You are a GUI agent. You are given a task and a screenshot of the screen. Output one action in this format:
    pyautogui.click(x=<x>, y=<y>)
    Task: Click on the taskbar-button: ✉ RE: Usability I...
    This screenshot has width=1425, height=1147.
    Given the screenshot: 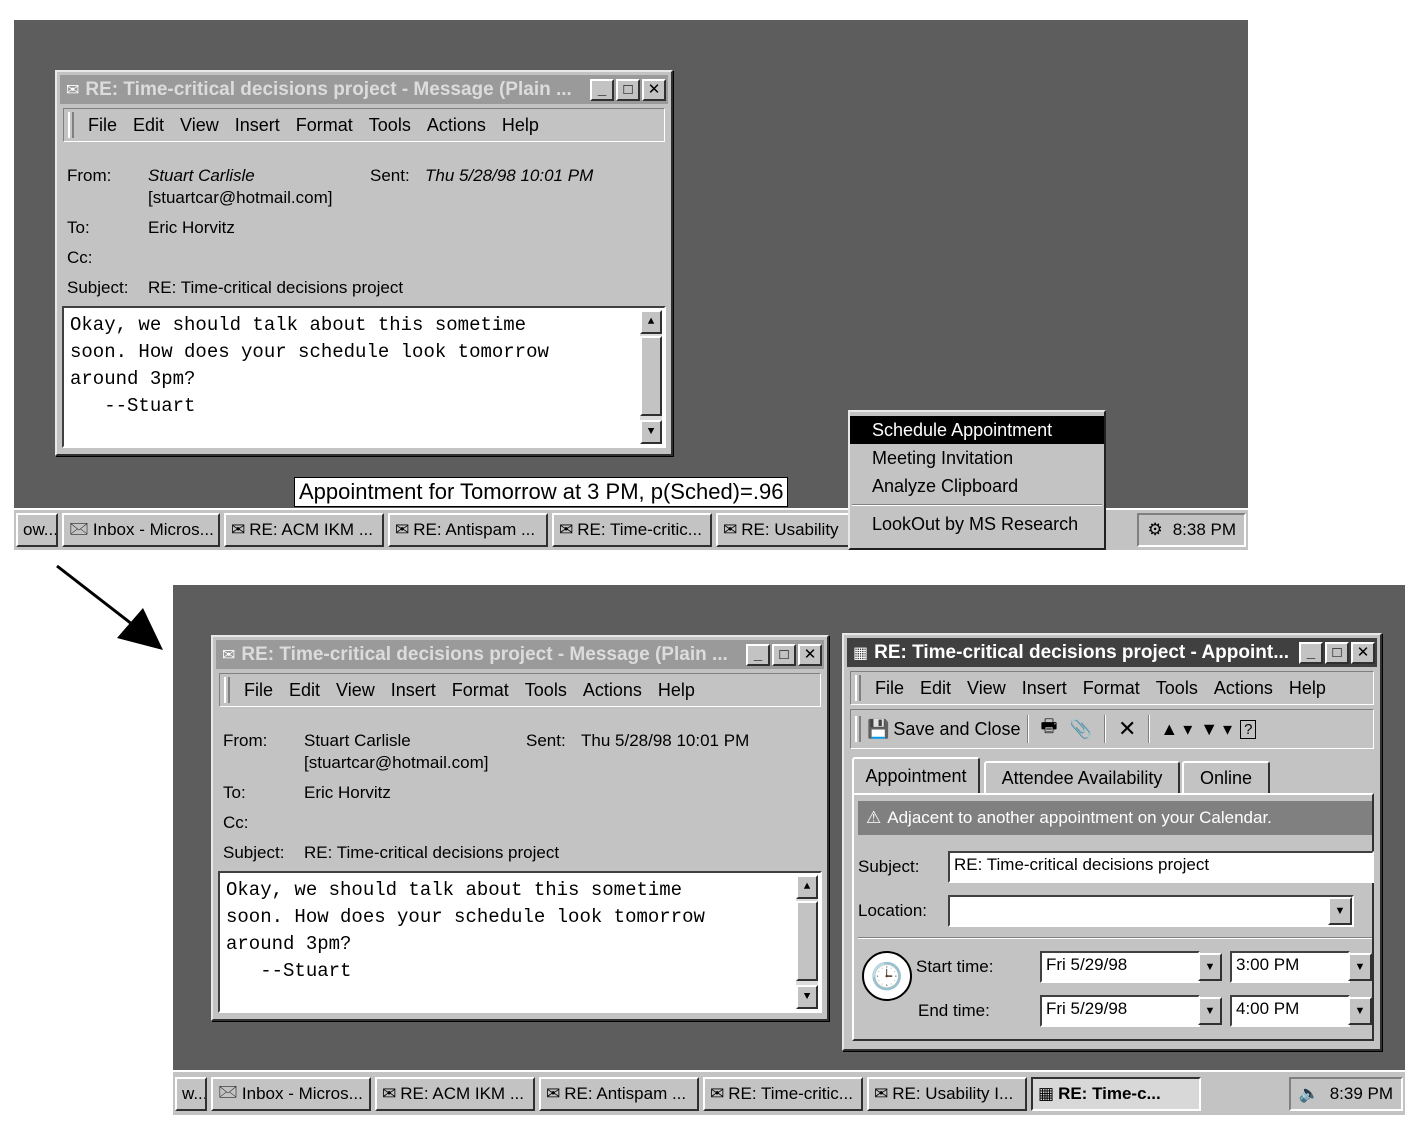 What is the action you would take?
    pyautogui.click(x=947, y=1093)
    